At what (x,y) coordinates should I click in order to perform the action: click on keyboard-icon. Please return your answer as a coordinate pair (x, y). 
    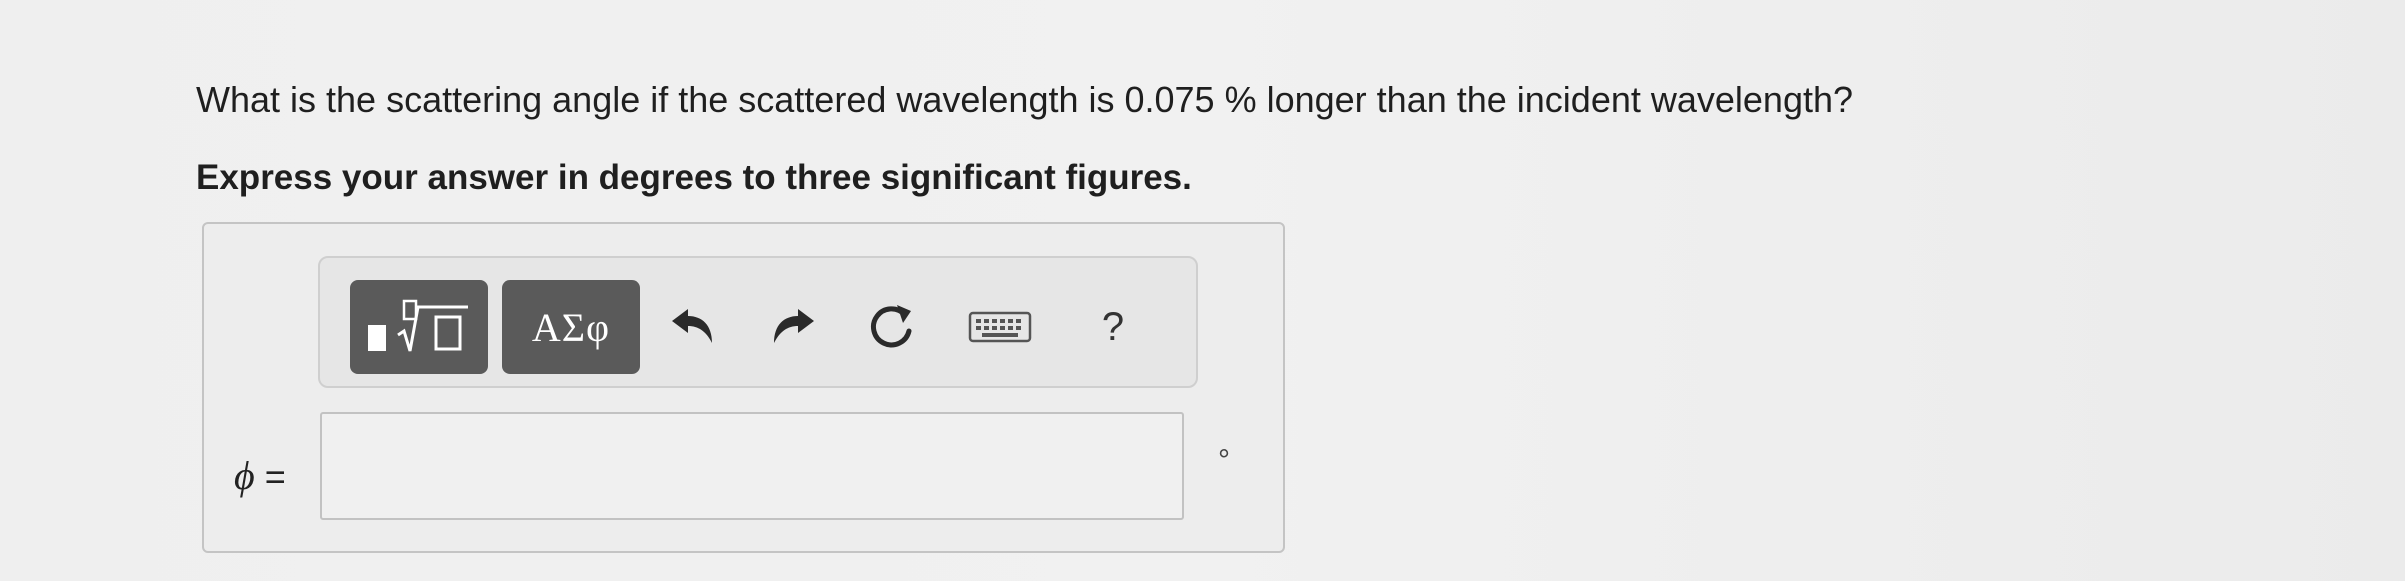
    Looking at the image, I should click on (1000, 327).